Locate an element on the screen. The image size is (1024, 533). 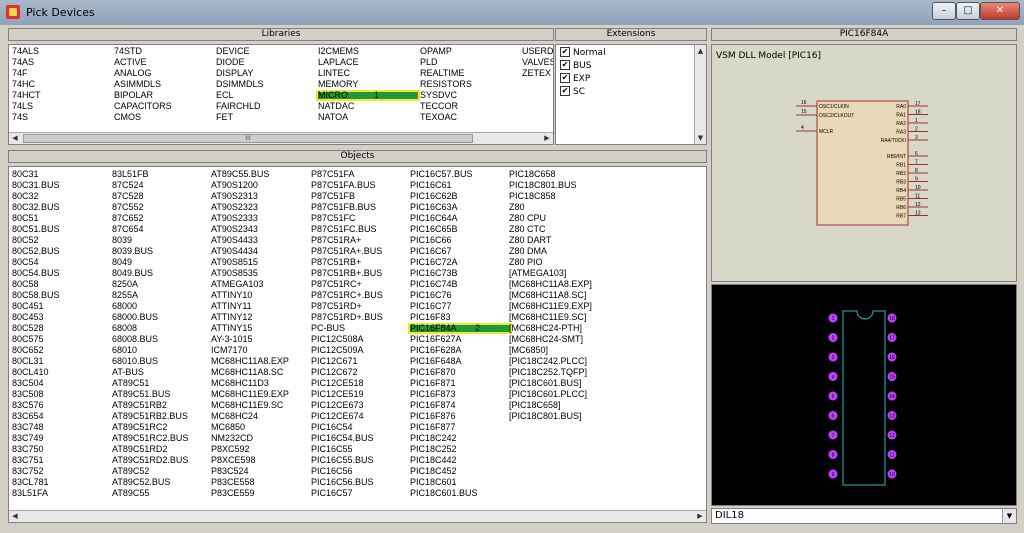
library-item: ANALOG is located at coordinates (143, 73).